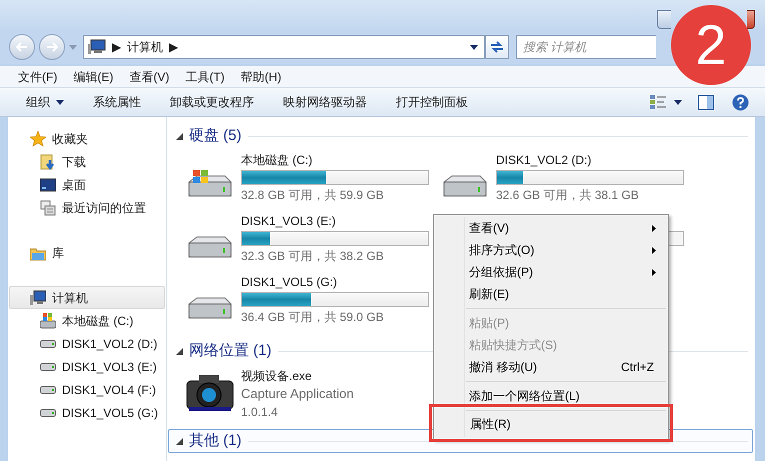 The width and height of the screenshot is (765, 461). What do you see at coordinates (87, 138) in the screenshot?
I see `sidebar-item: 收藏夹` at bounding box center [87, 138].